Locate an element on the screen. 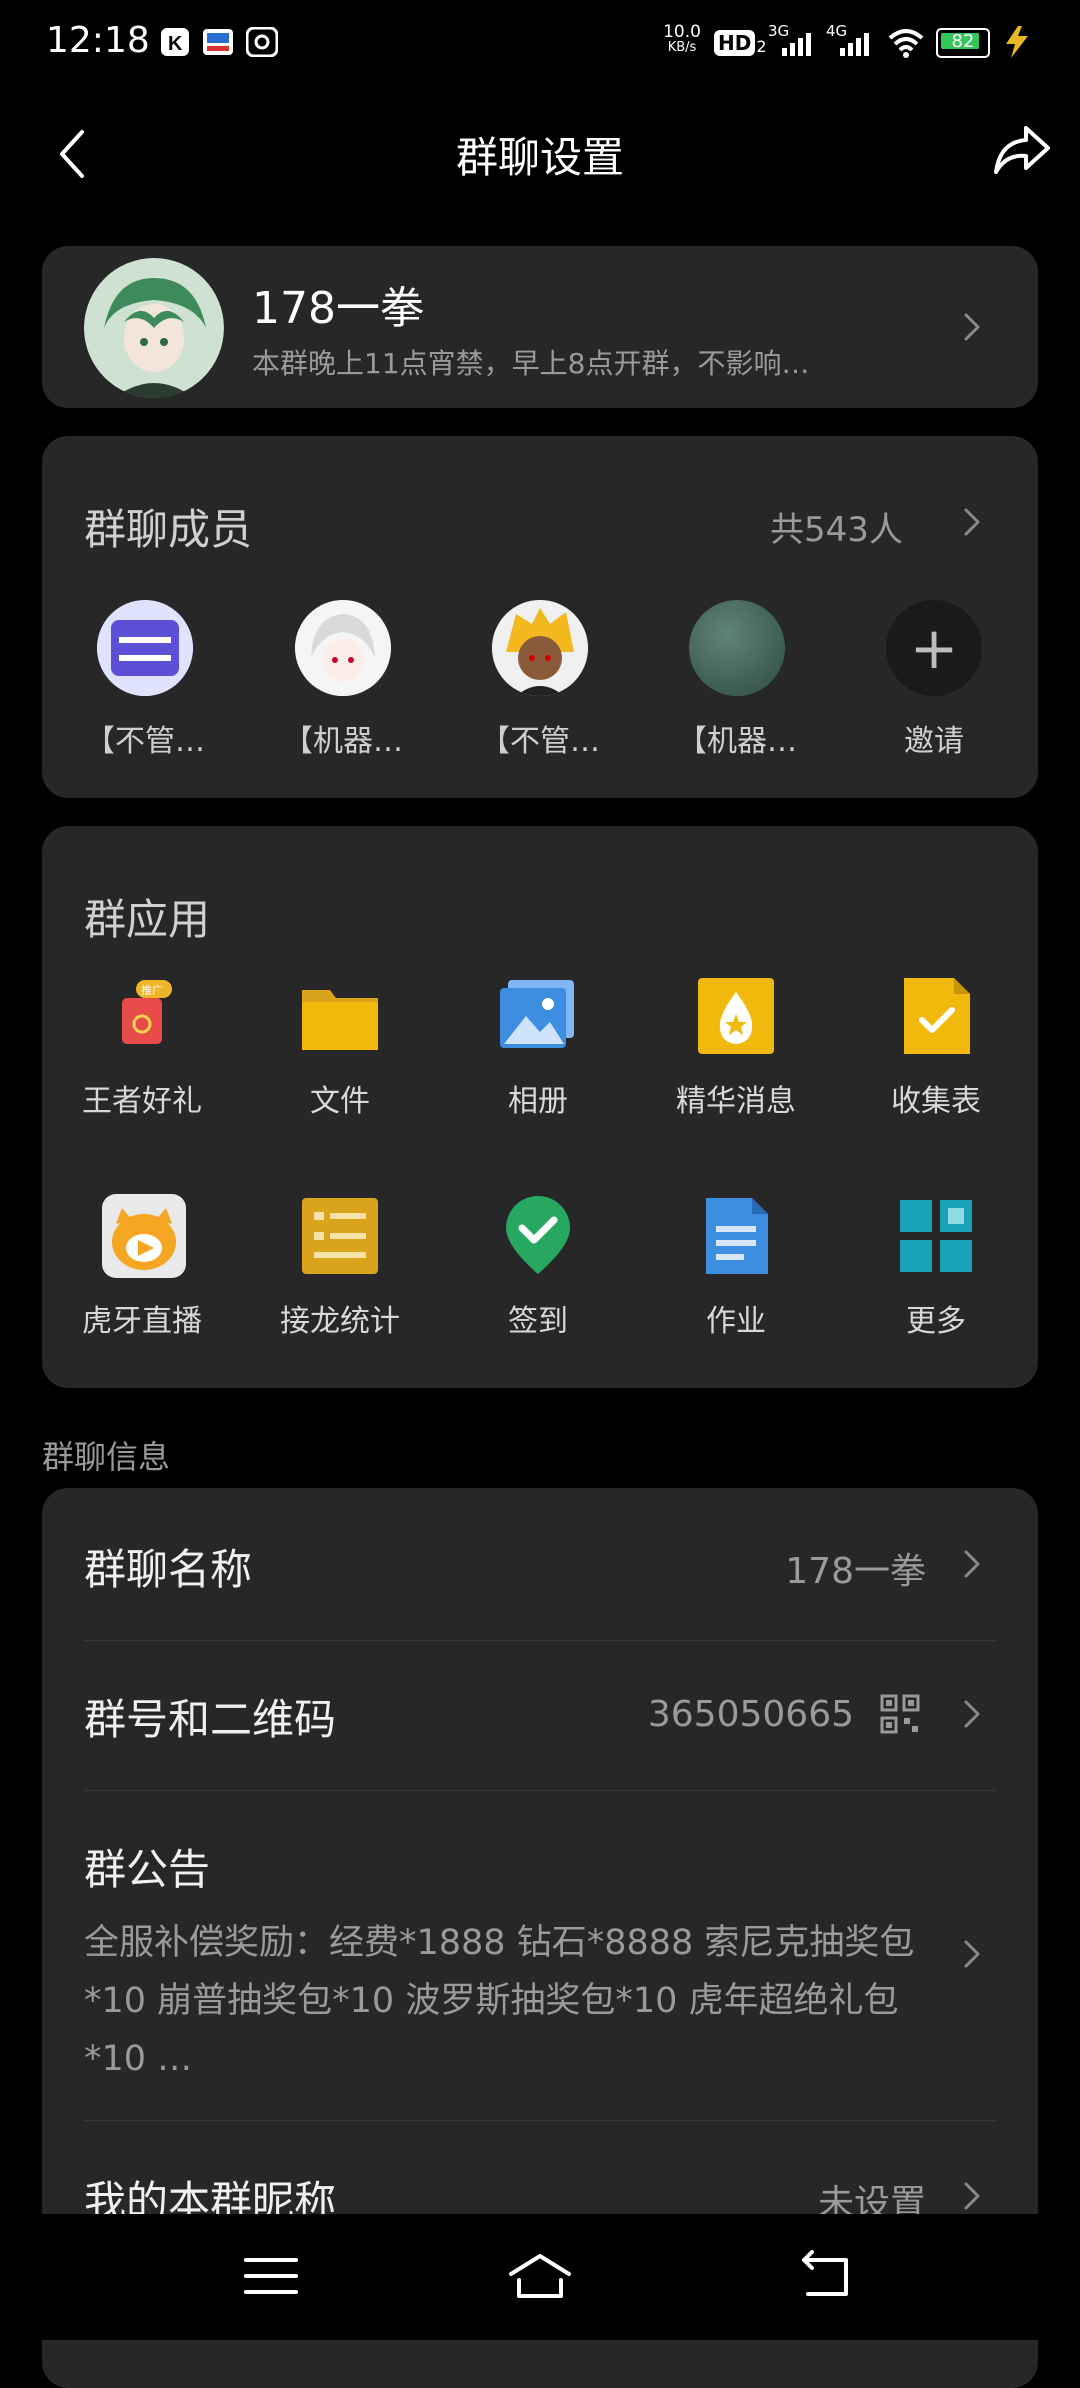  app-more: 更多 is located at coordinates (936, 1276).